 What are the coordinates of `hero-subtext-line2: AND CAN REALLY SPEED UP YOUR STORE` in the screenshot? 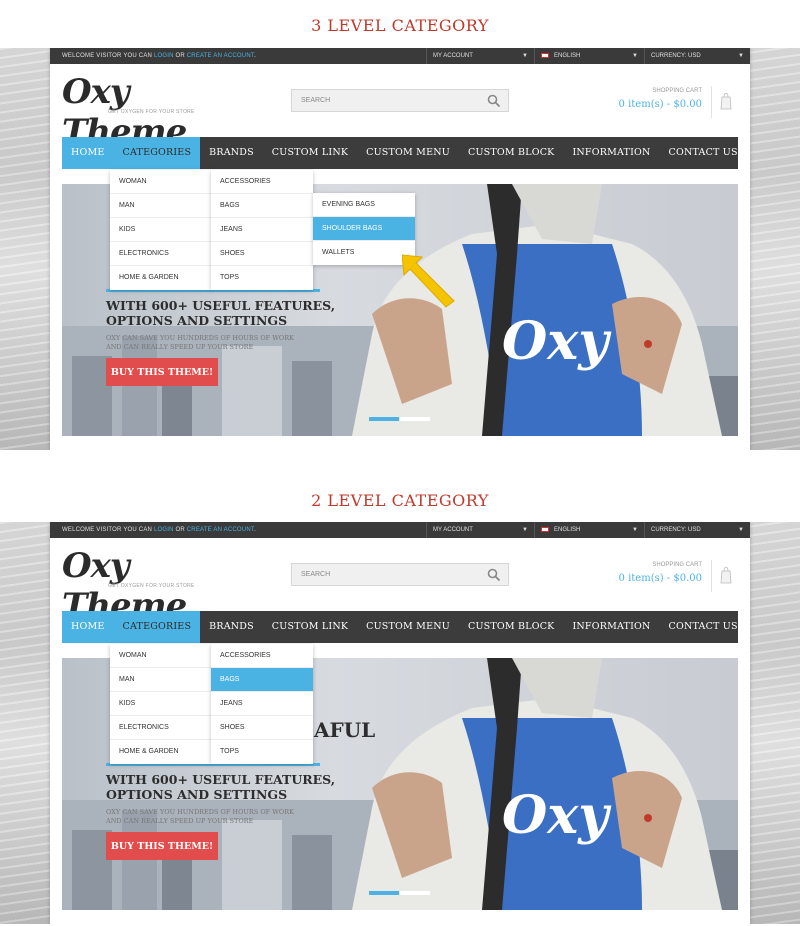 It's located at (180, 347).